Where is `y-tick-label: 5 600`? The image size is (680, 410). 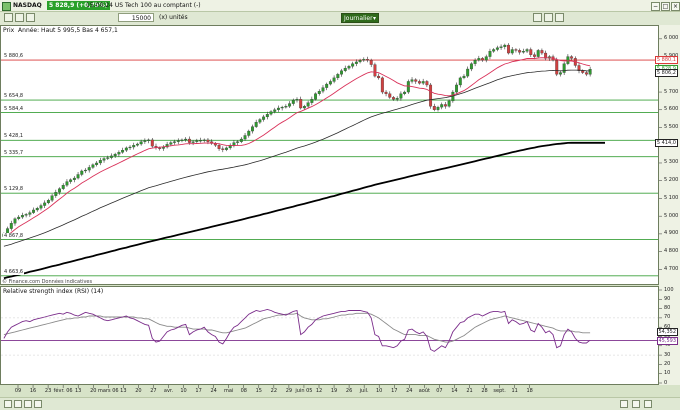
y-tick-label: 5 600 is located at coordinates (671, 109).